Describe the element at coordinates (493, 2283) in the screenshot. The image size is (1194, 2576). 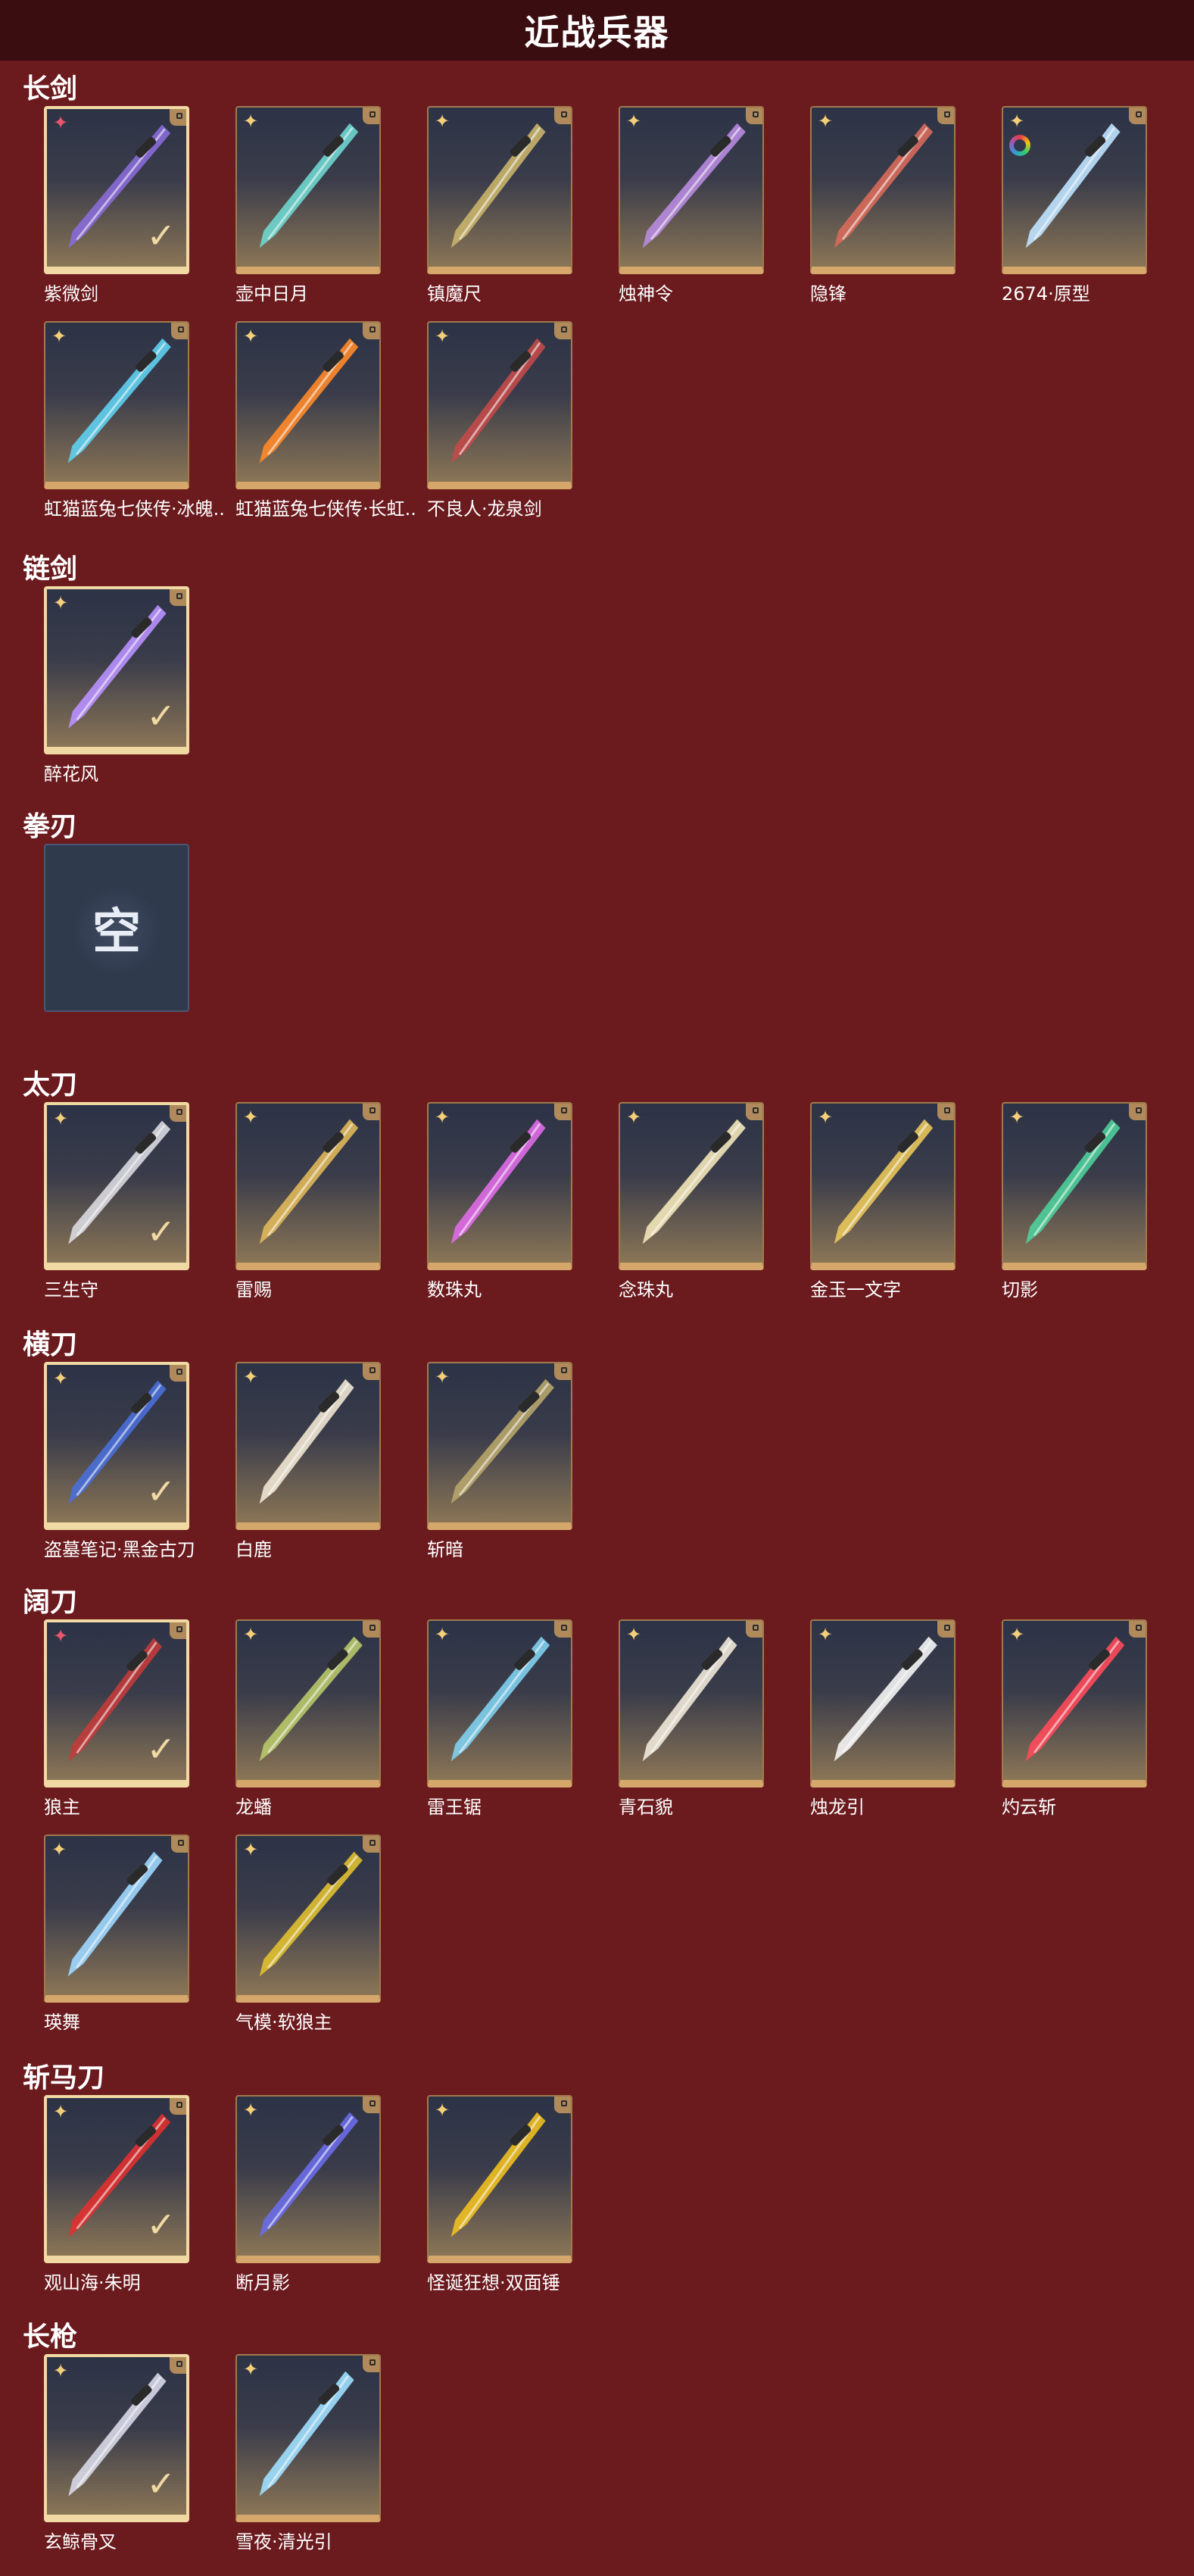
I see `weapon-name-label: 怪诞狂想·双面锤` at that location.